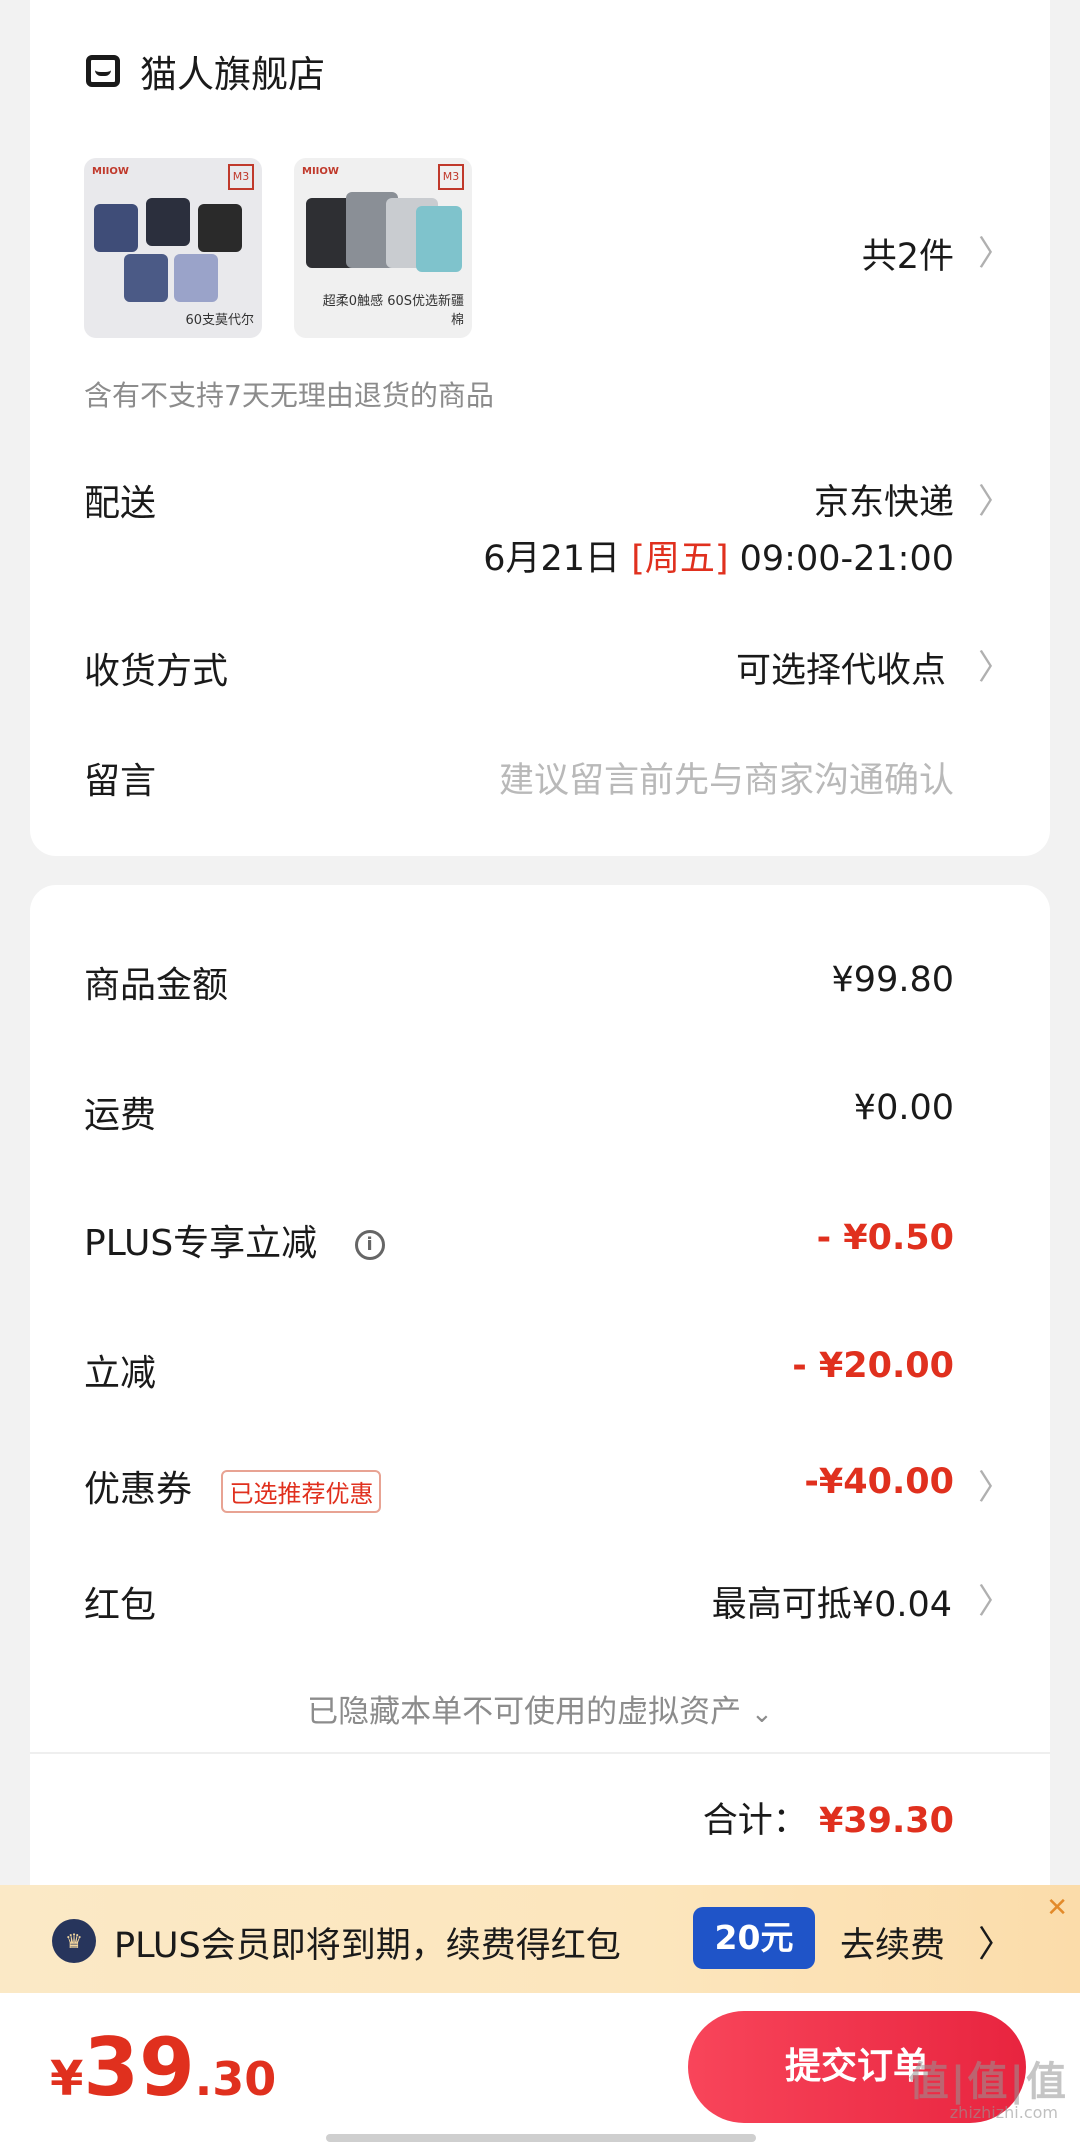 Image resolution: width=1080 pixels, height=2143 pixels. Describe the element at coordinates (232, 74) in the screenshot. I see `store-name: 猫人旗舰店` at that location.